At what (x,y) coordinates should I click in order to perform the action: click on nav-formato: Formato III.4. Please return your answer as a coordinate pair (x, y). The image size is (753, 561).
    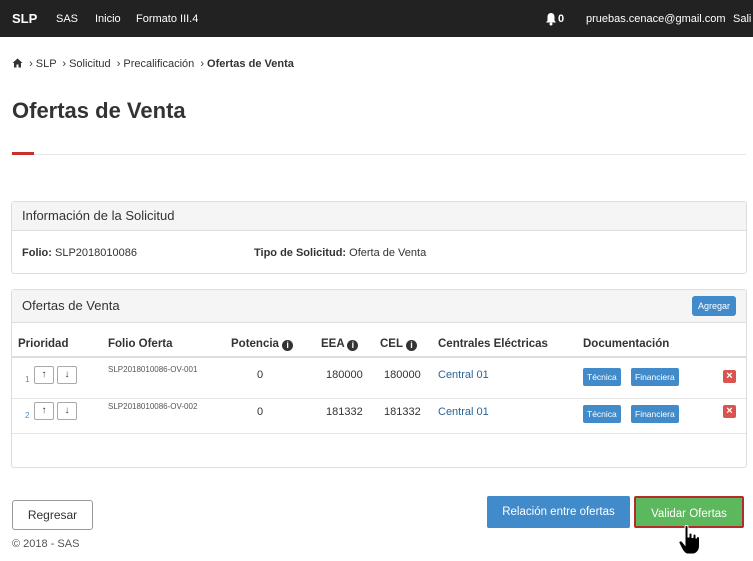
    Looking at the image, I should click on (167, 19).